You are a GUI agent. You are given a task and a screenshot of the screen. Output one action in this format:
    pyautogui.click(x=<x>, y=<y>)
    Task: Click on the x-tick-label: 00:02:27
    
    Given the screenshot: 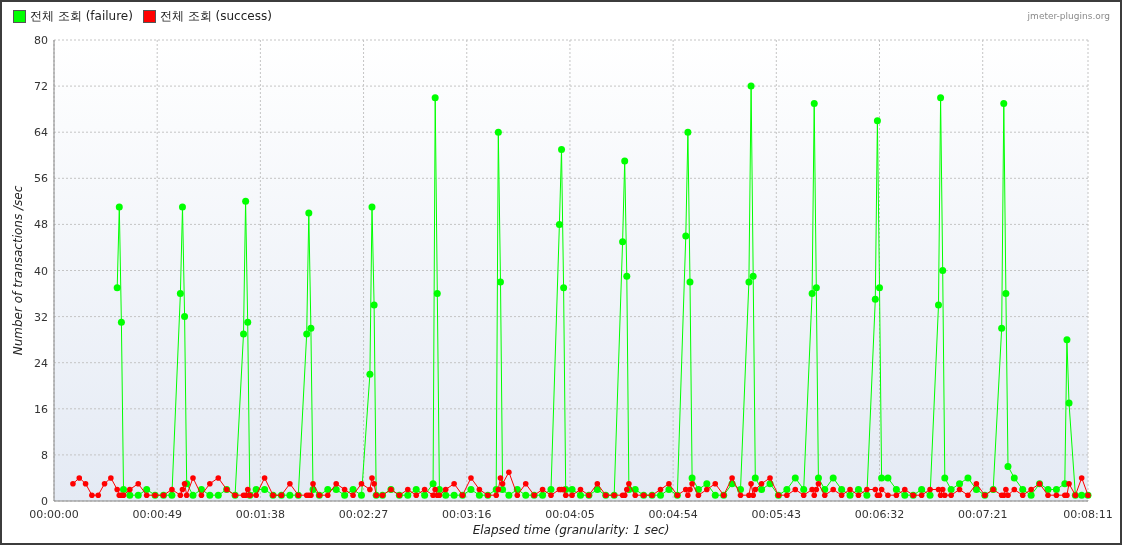 What is the action you would take?
    pyautogui.click(x=363, y=514)
    